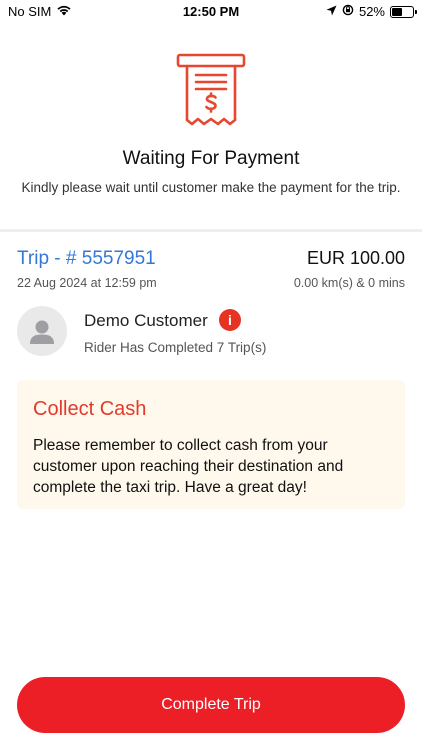  I want to click on trip-id-link: Trip - # 5557951, so click(86, 259).